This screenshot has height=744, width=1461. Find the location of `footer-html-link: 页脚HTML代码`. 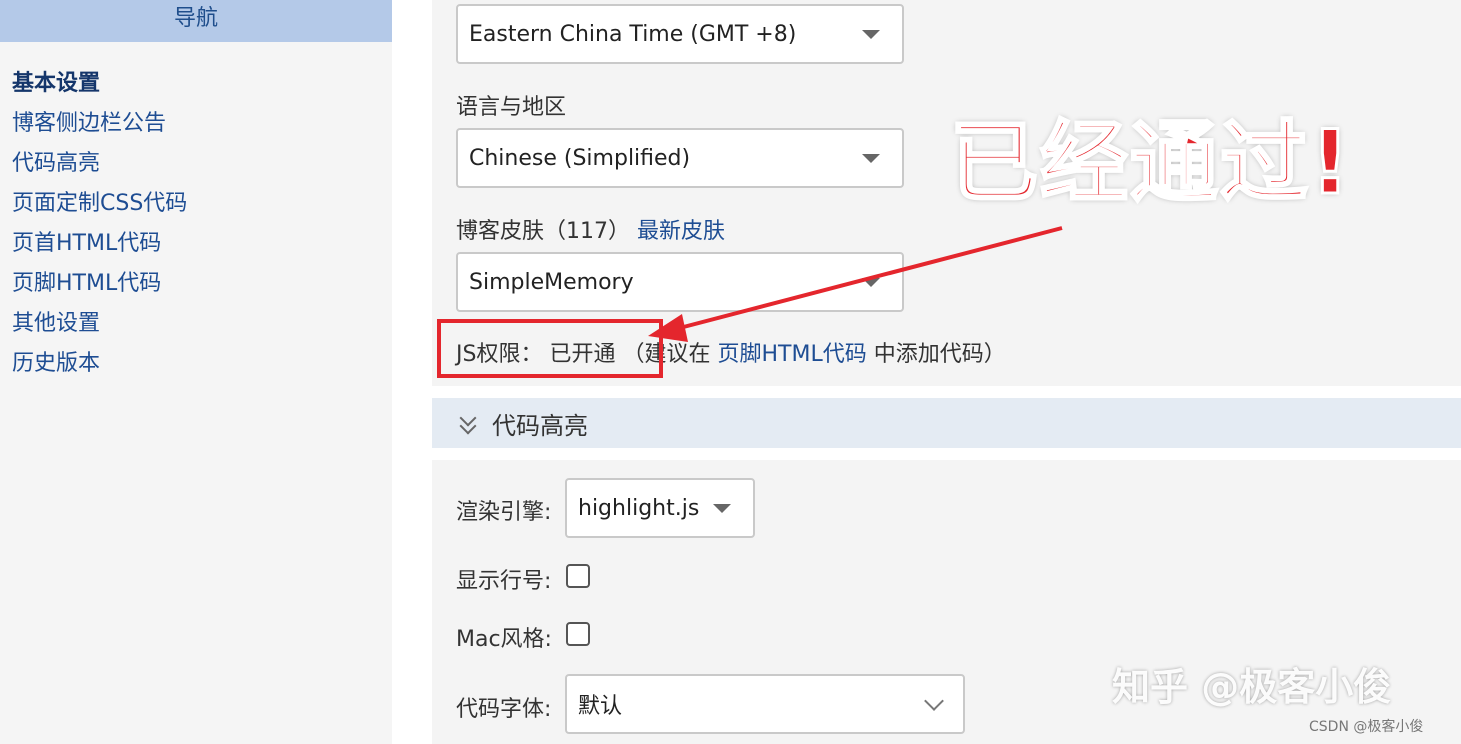

footer-html-link: 页脚HTML代码 is located at coordinates (792, 354).